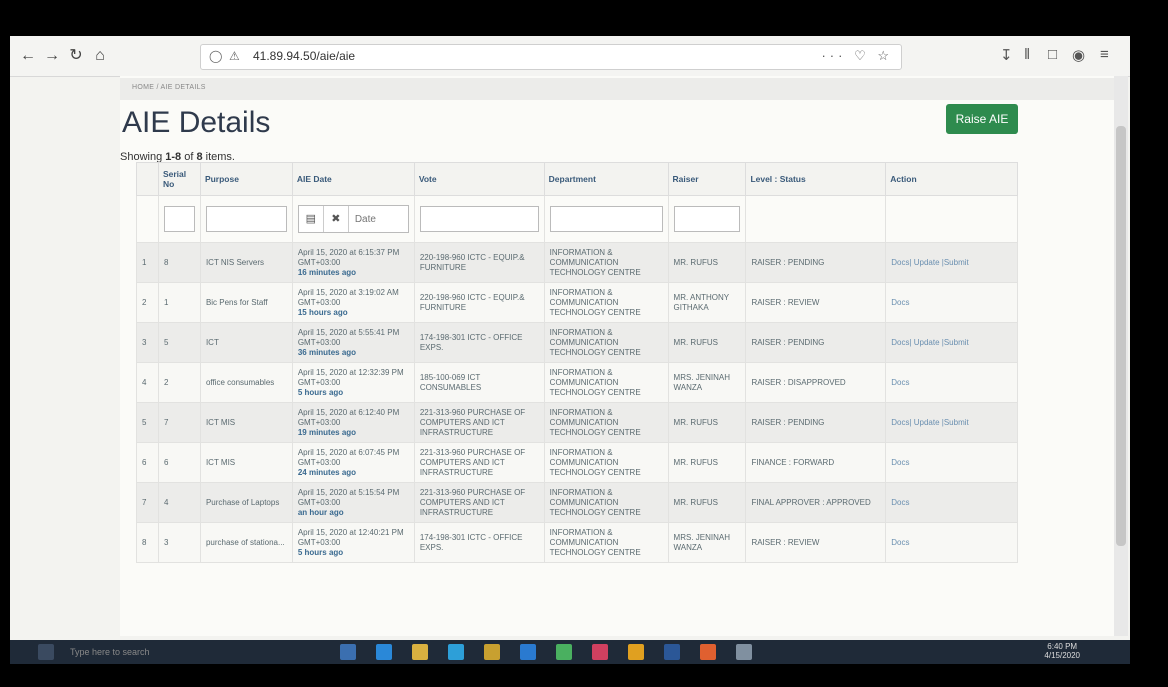 Image resolution: width=1168 pixels, height=687 pixels. Describe the element at coordinates (479, 219) in the screenshot. I see `vote-filter-input` at that location.